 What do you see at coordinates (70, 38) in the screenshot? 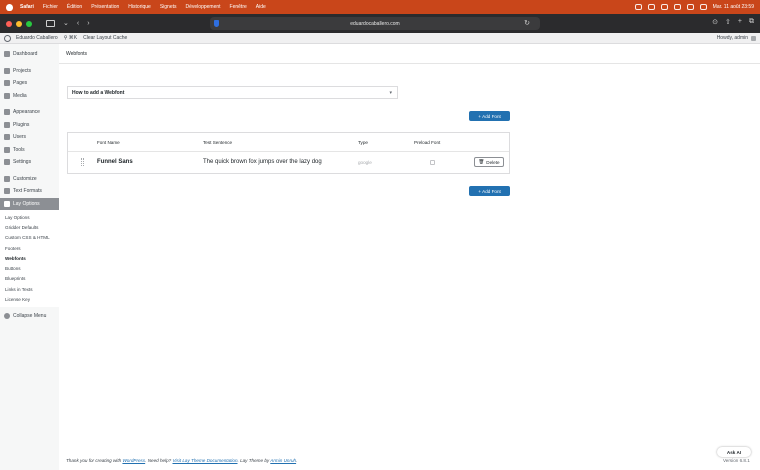
I see `command-palette-button: ⚲ ⌘K` at bounding box center [70, 38].